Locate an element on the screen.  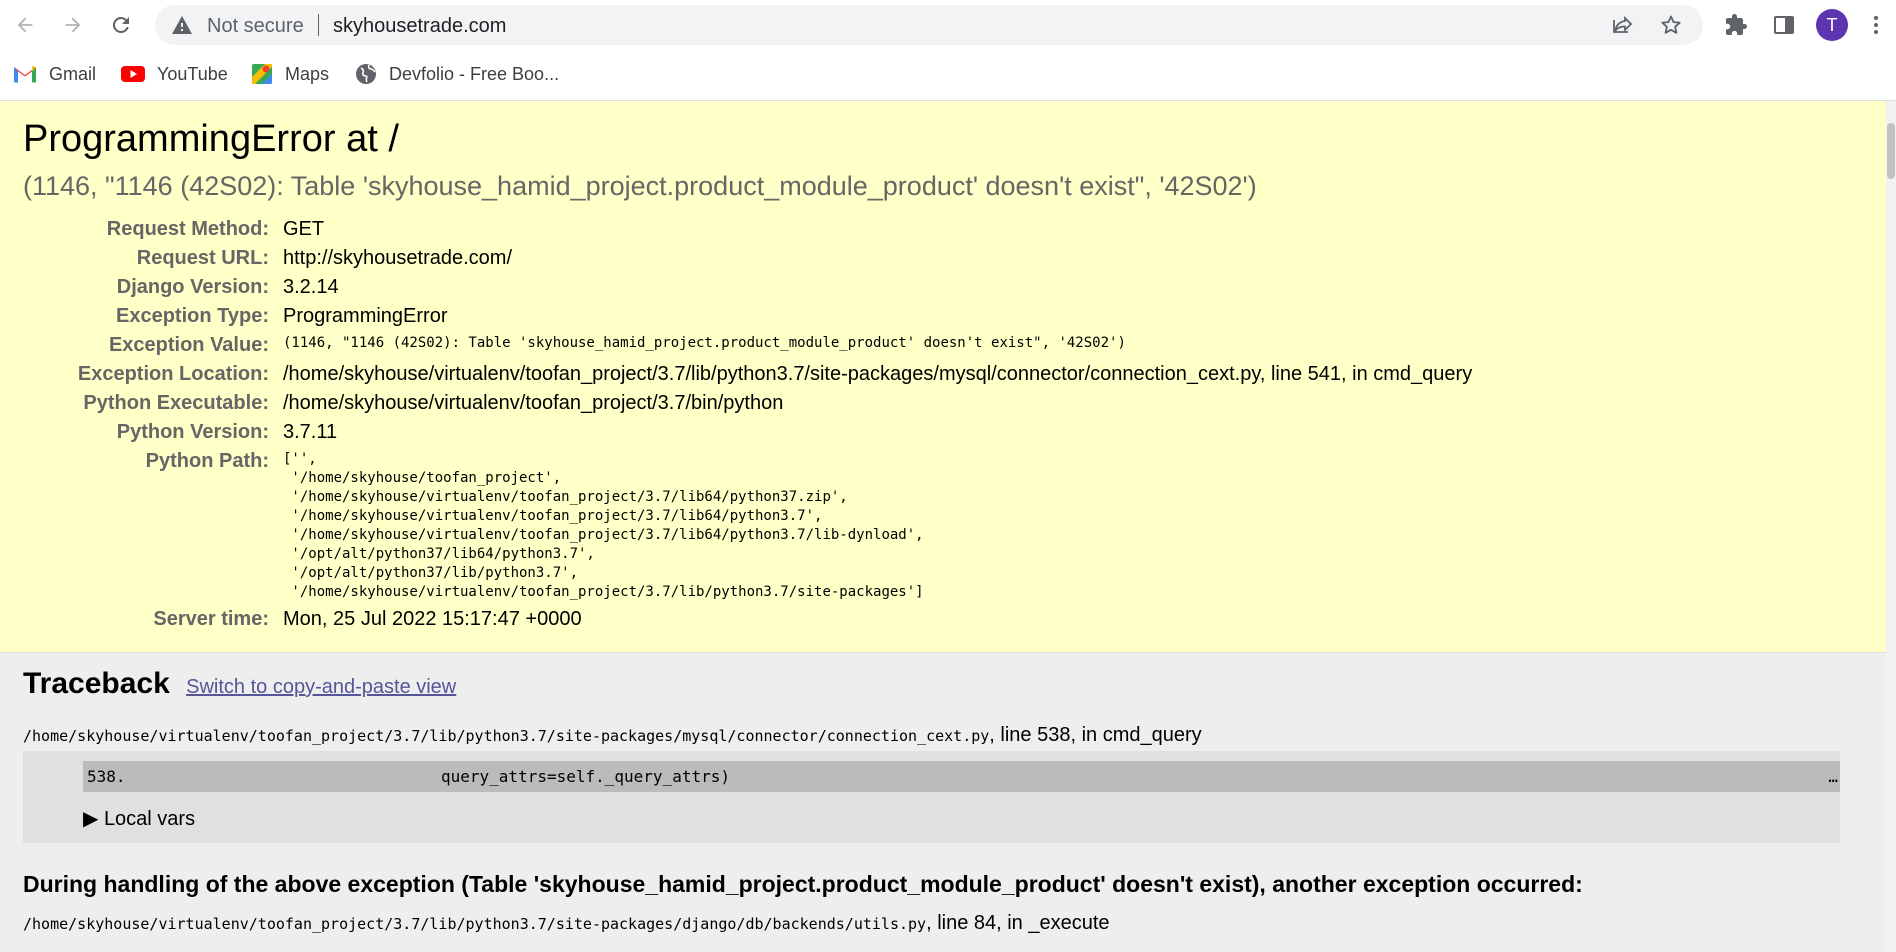
back-button is located at coordinates (25, 25).